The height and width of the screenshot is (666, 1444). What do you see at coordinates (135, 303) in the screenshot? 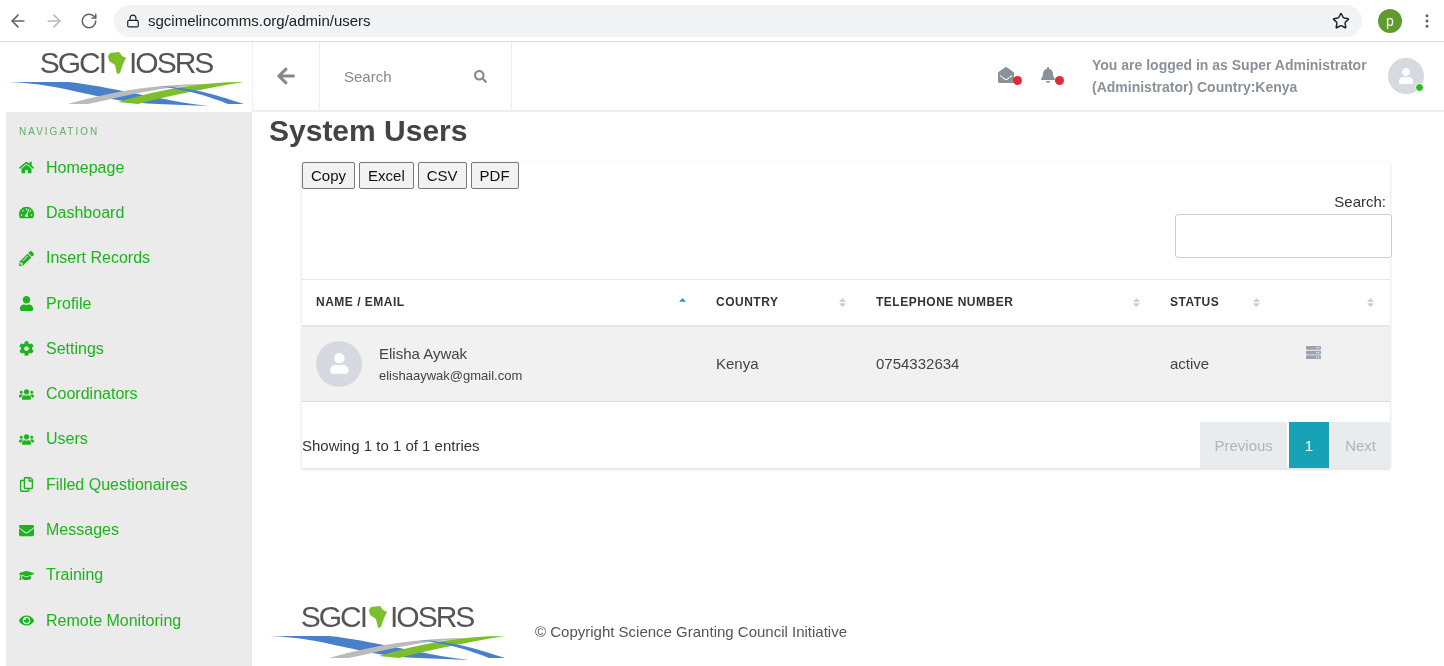
I see `nav-item: Profile` at bounding box center [135, 303].